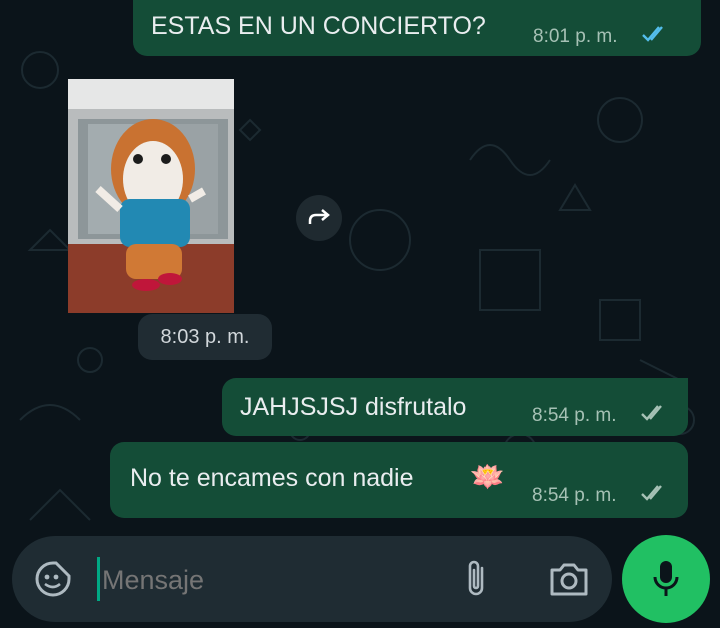  I want to click on voice-message-button, so click(666, 579).